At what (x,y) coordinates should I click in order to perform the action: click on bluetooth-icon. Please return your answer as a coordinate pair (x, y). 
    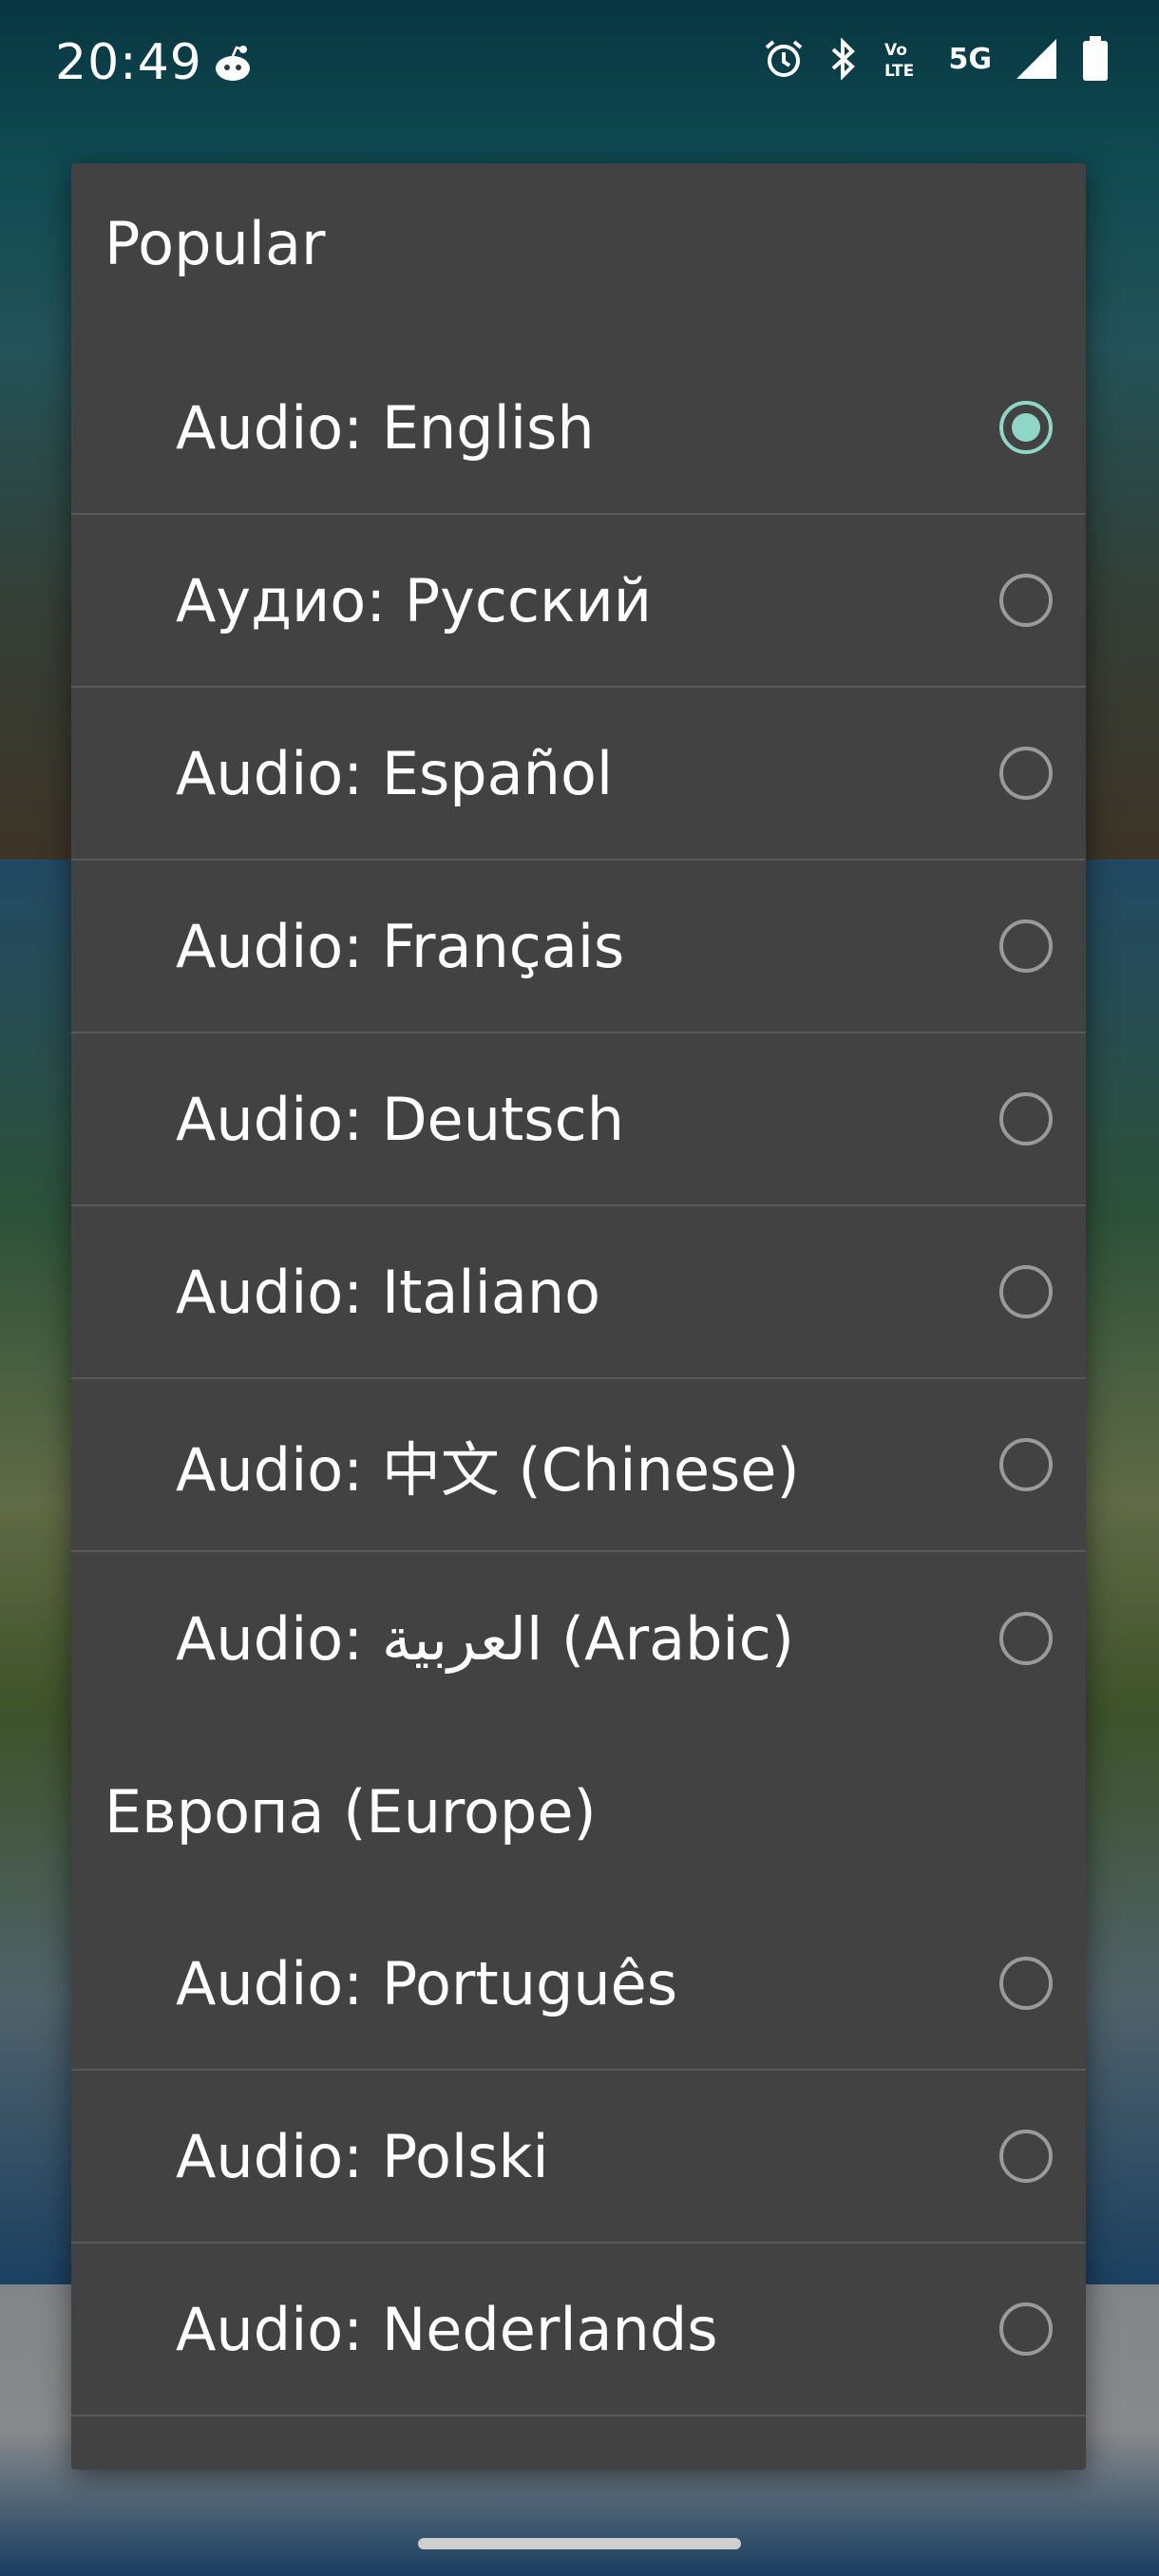
    Looking at the image, I should click on (843, 59).